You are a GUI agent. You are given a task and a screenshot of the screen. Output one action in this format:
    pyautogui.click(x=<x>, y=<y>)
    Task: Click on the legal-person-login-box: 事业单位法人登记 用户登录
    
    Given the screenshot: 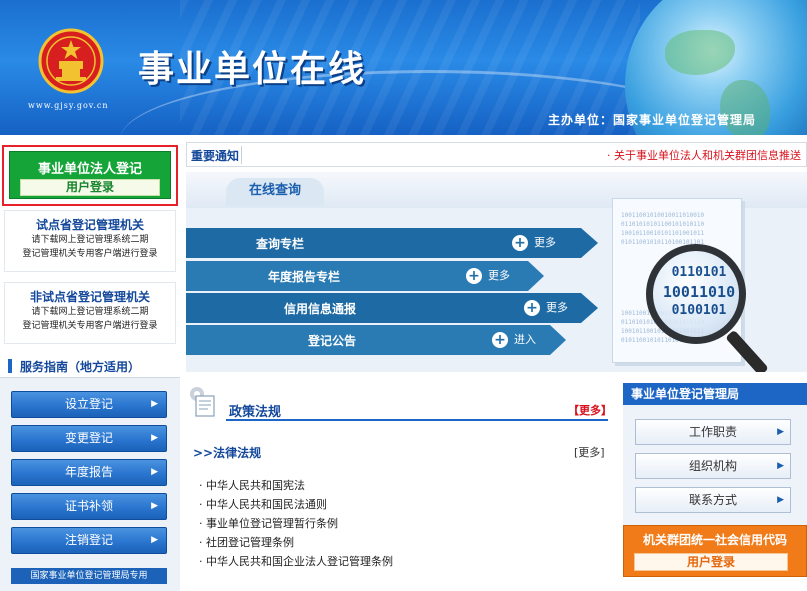 What is the action you would take?
    pyautogui.click(x=90, y=175)
    